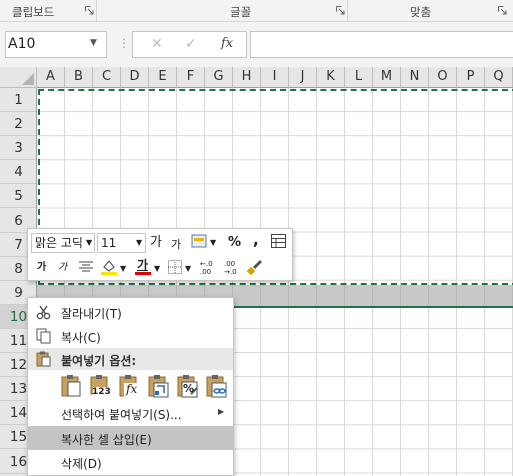 Image resolution: width=513 pixels, height=476 pixels. Describe the element at coordinates (130, 312) in the screenshot. I see `menu-item-cut: 잘라내기(T)` at that location.